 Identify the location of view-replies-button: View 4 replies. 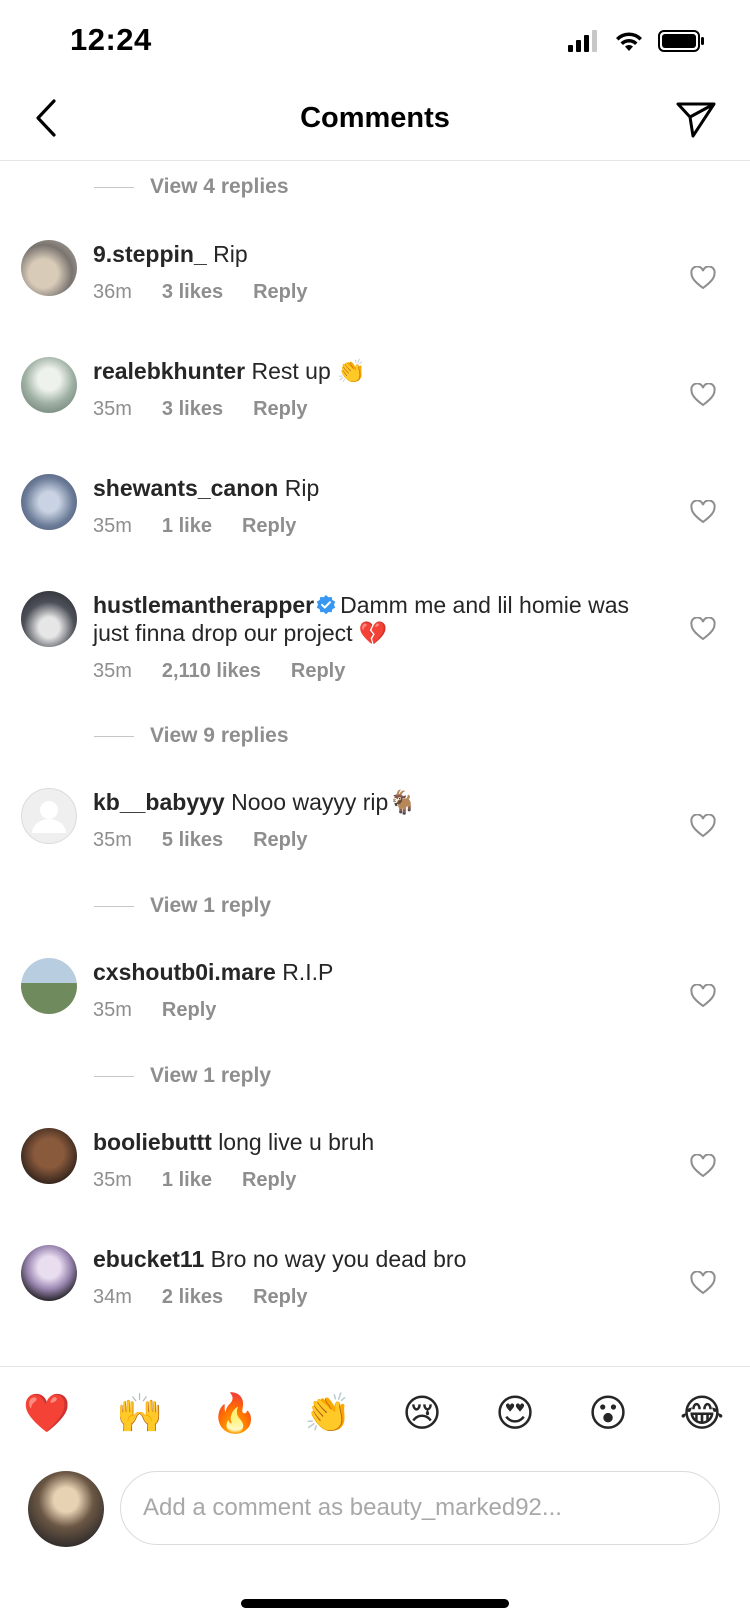
(191, 187).